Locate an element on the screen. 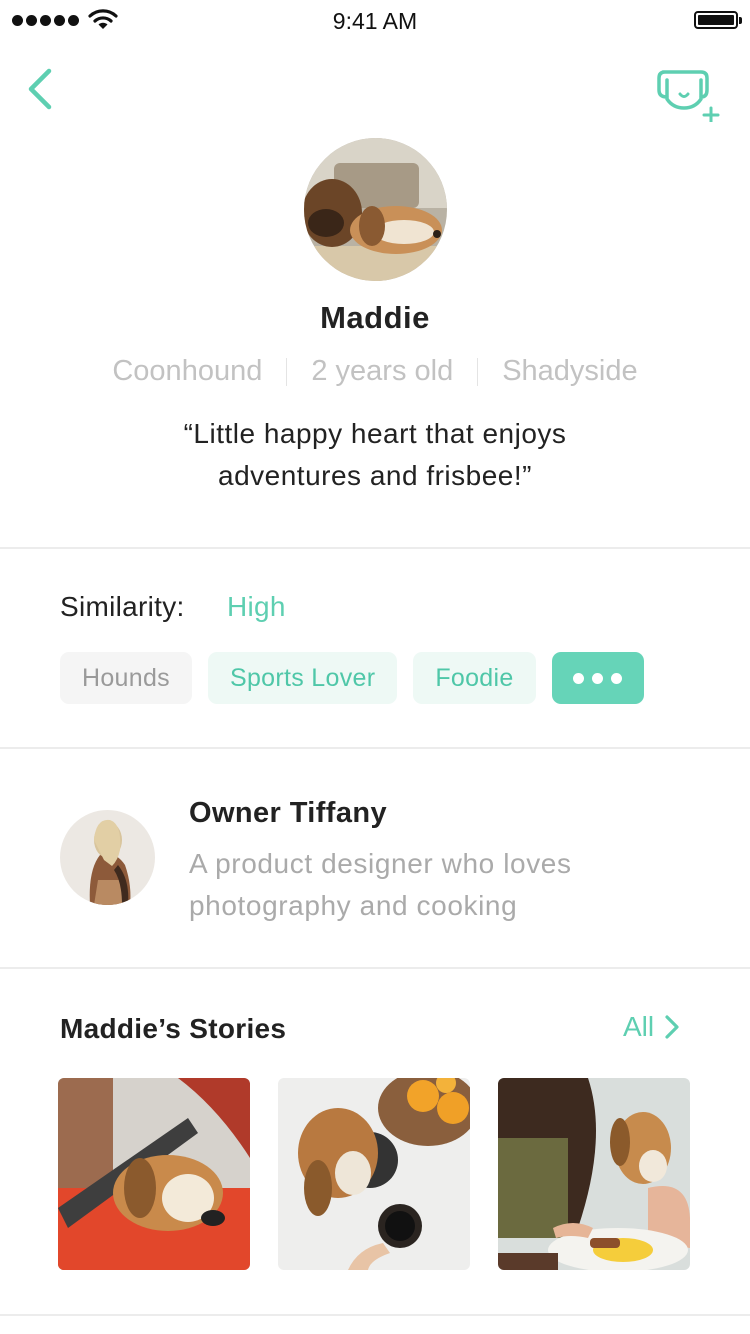  dog-avatar is located at coordinates (375, 209).